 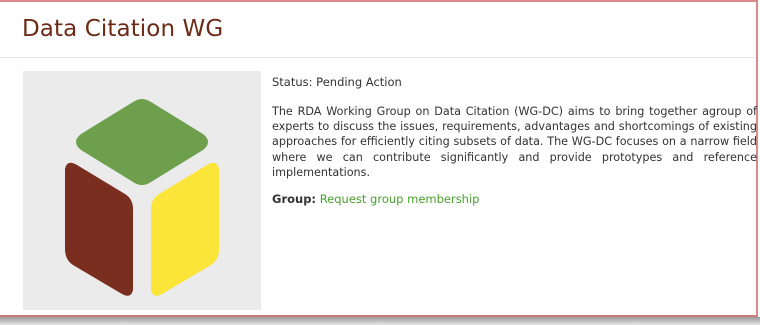 What do you see at coordinates (337, 82) in the screenshot?
I see `status-text: Status: Pending Action` at bounding box center [337, 82].